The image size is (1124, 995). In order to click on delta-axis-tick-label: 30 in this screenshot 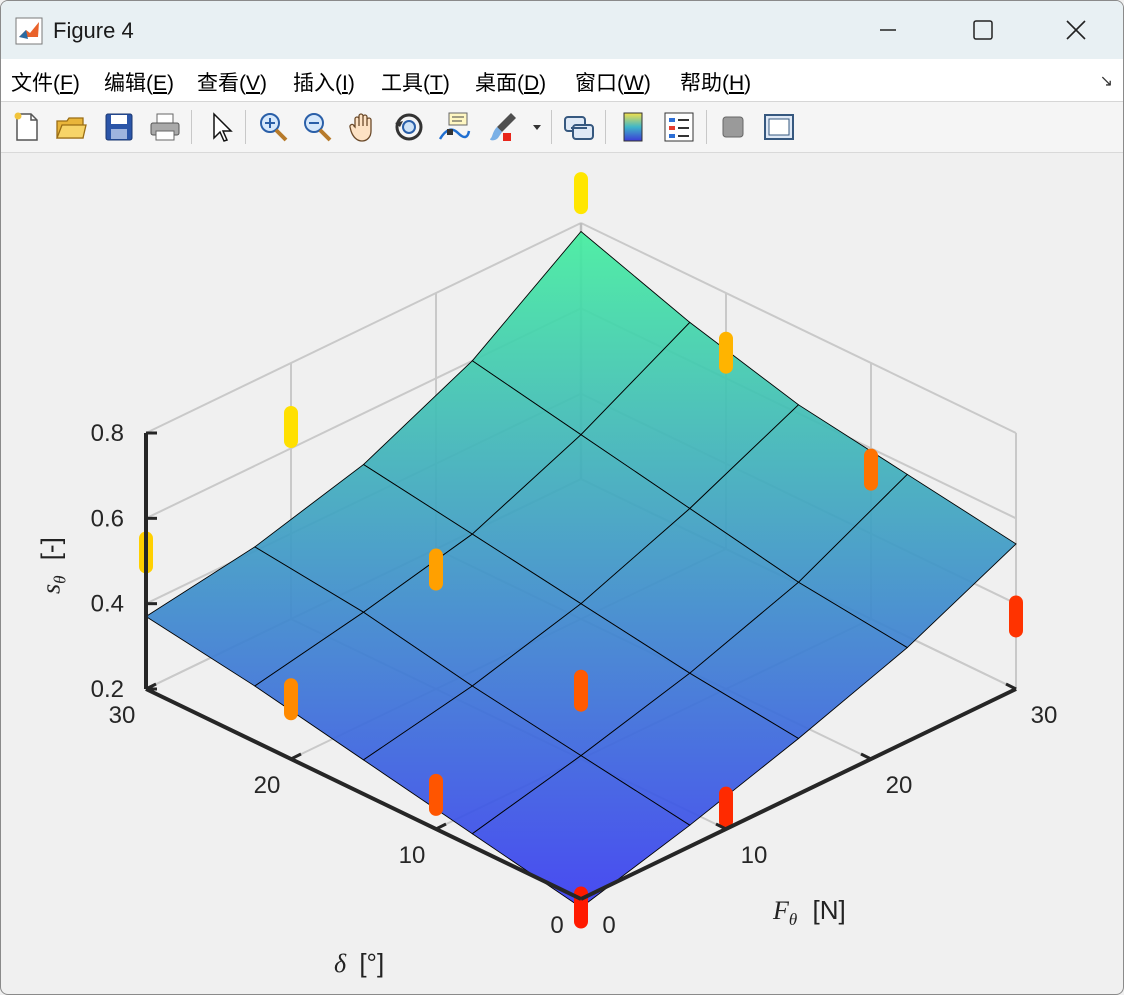, I will do `click(122, 715)`.